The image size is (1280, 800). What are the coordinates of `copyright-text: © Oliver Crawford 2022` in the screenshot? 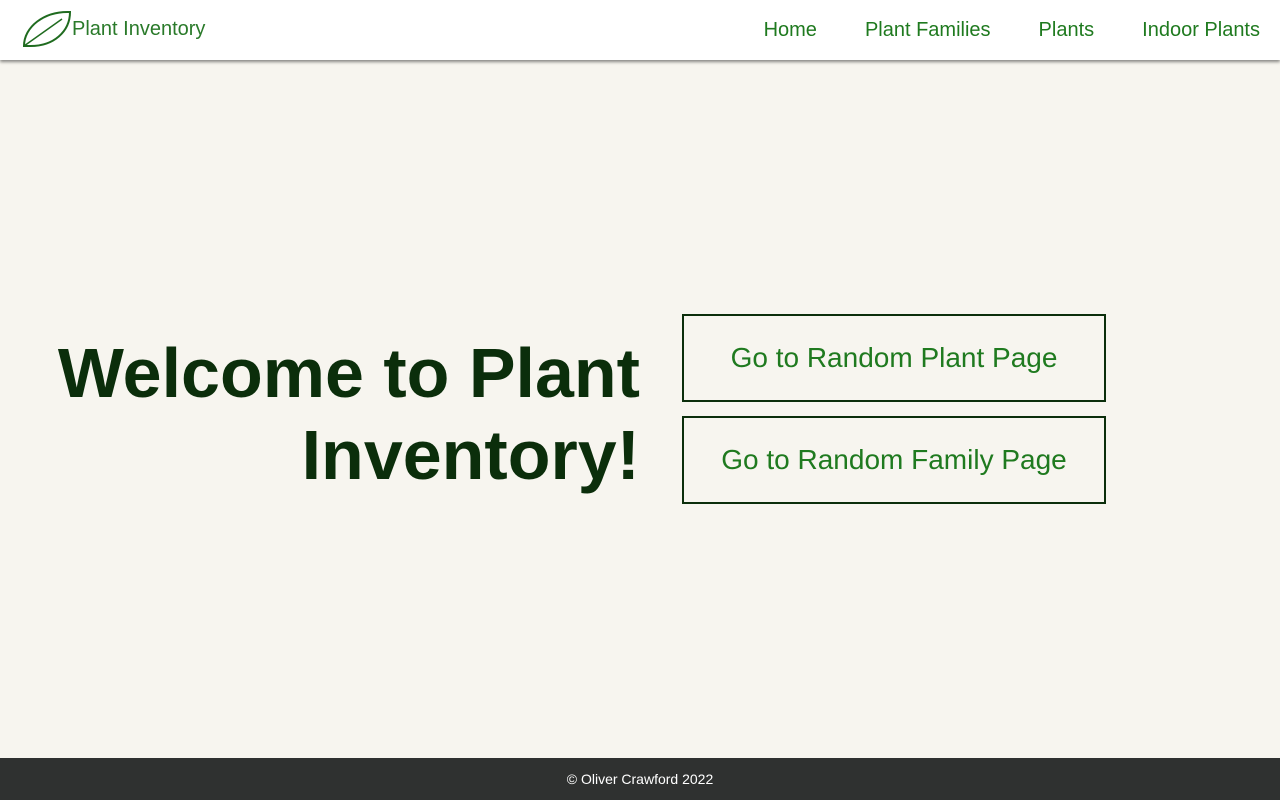 It's located at (640, 779).